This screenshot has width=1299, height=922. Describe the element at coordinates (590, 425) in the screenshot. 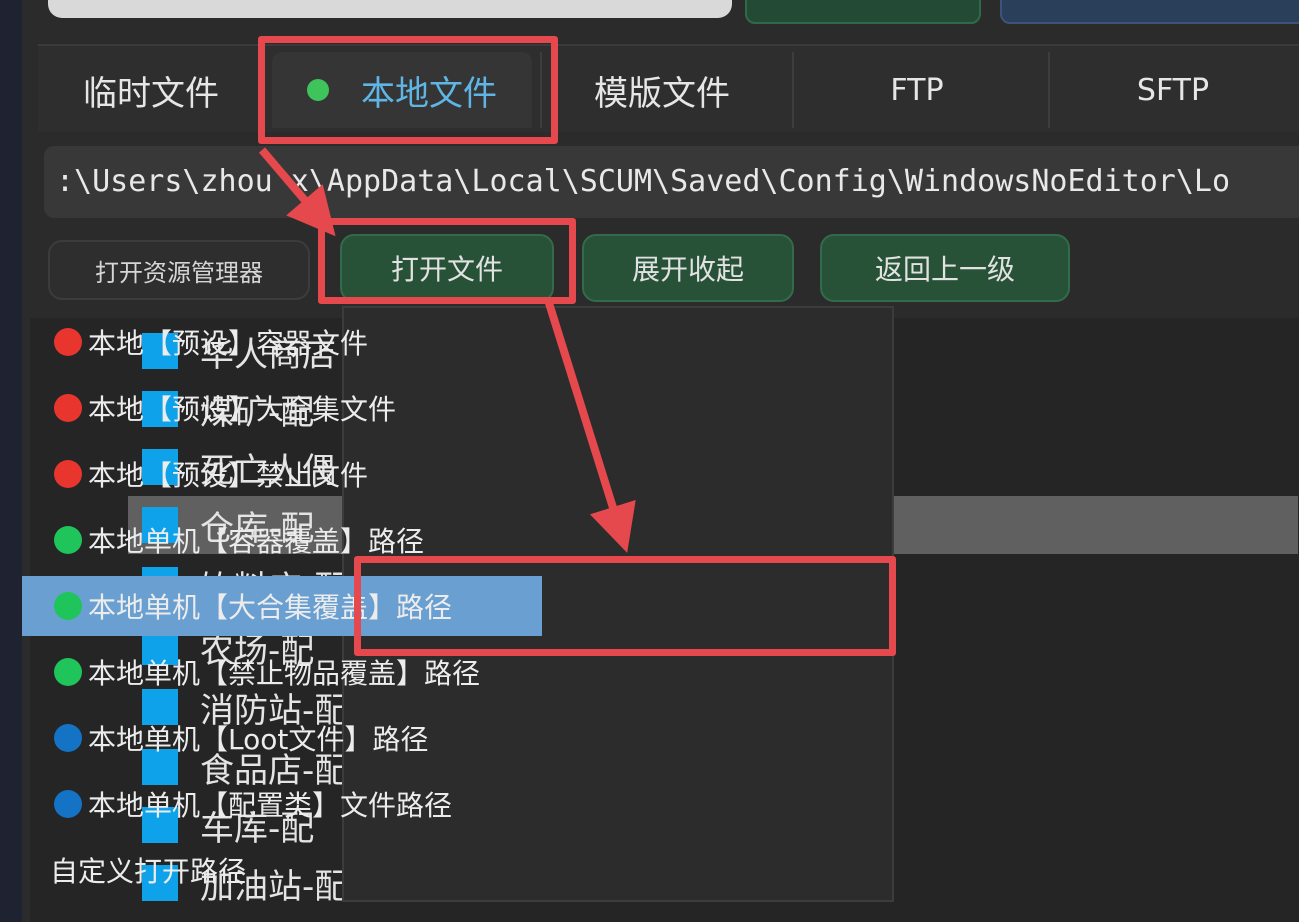

I see `arrow-to-menu-item` at that location.